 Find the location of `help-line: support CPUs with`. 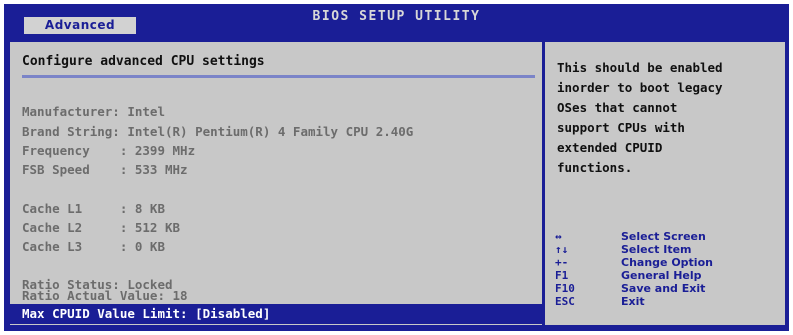

help-line: support CPUs with is located at coordinates (621, 127).